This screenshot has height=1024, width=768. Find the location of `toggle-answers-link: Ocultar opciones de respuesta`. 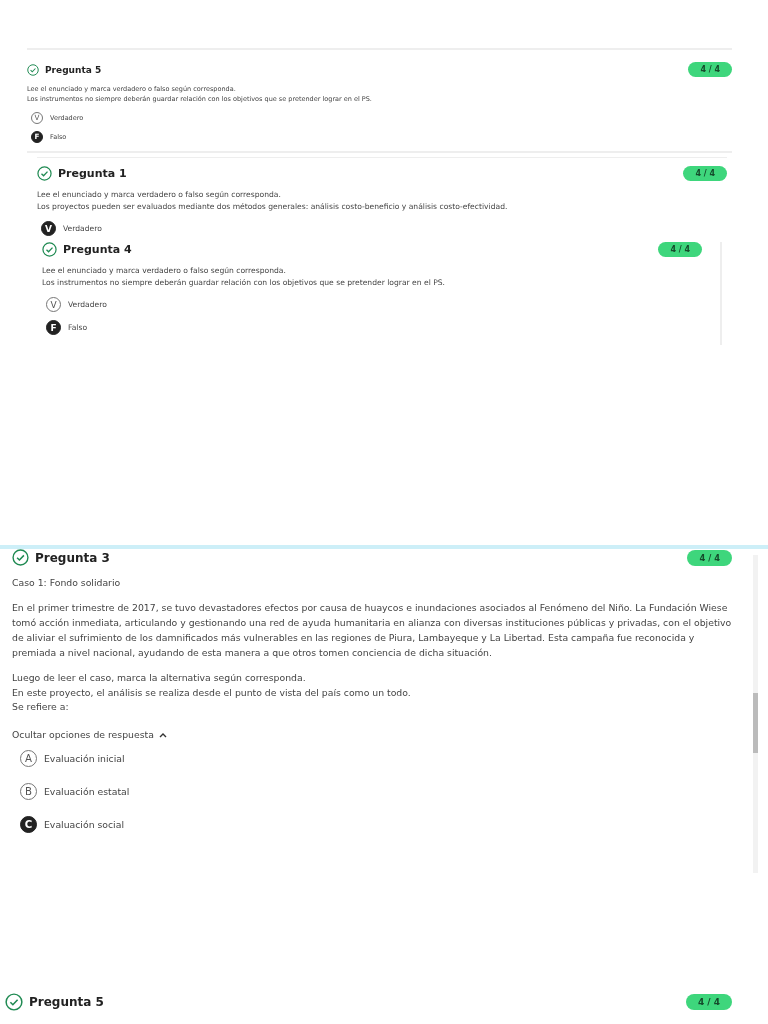

toggle-answers-link: Ocultar opciones de respuesta is located at coordinates (89, 735).